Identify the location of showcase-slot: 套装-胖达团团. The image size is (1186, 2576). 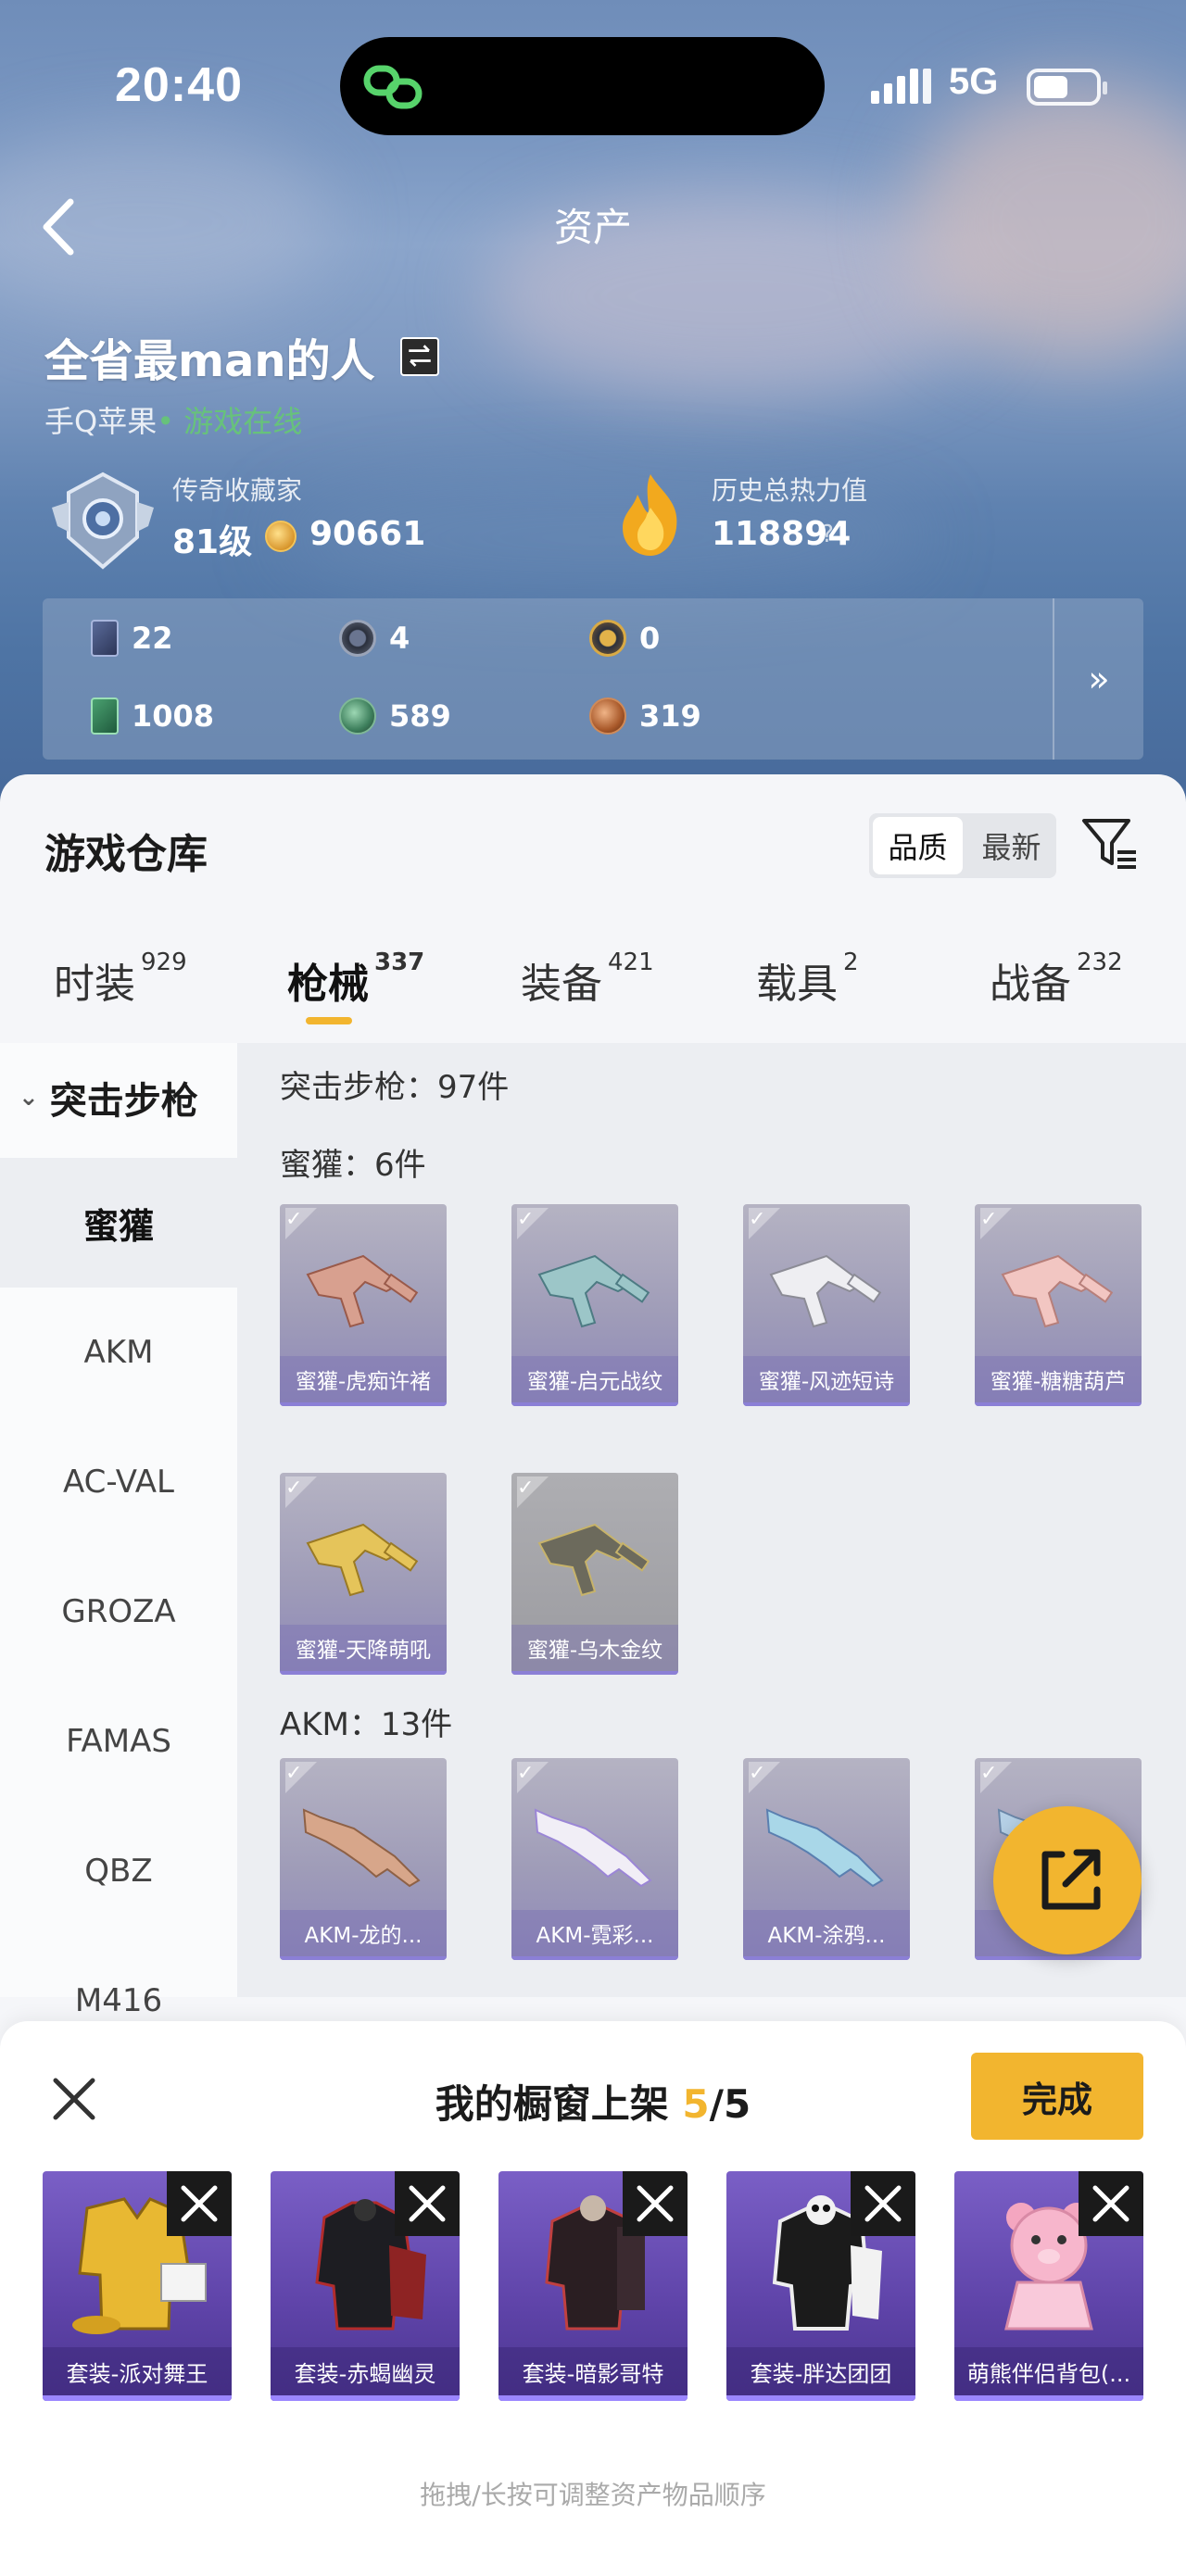
(820, 2286).